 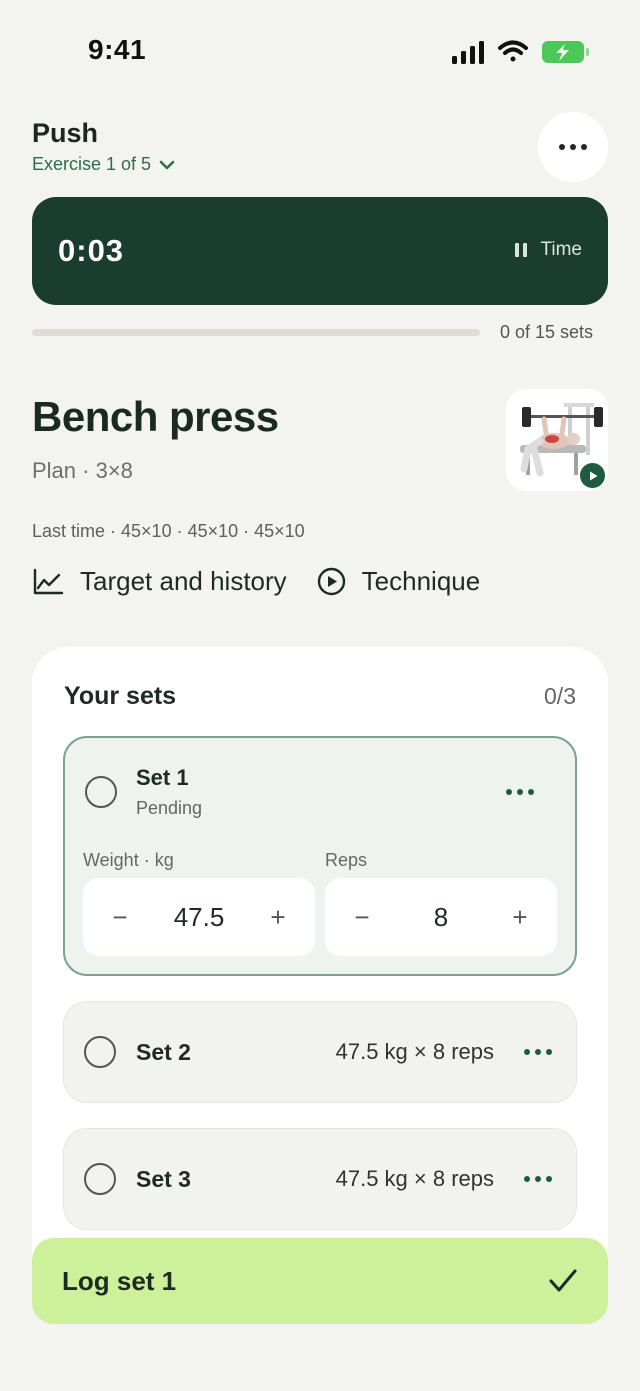 I want to click on weight-value: 47.5, so click(x=199, y=917).